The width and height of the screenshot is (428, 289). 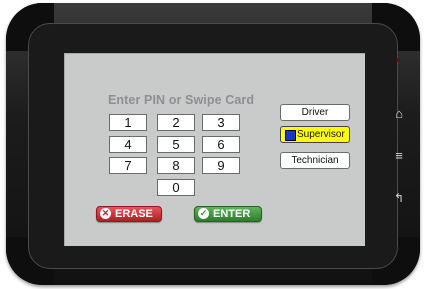 What do you see at coordinates (321, 134) in the screenshot?
I see `role-supervisor-label: Supervisor` at bounding box center [321, 134].